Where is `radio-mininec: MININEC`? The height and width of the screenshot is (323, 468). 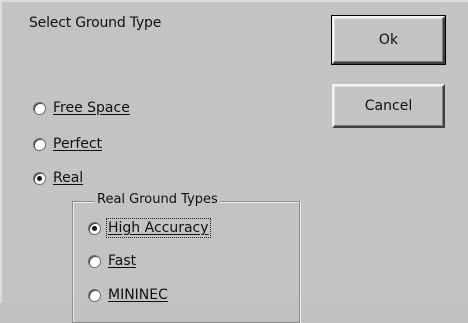 radio-mininec: MININEC is located at coordinates (128, 295).